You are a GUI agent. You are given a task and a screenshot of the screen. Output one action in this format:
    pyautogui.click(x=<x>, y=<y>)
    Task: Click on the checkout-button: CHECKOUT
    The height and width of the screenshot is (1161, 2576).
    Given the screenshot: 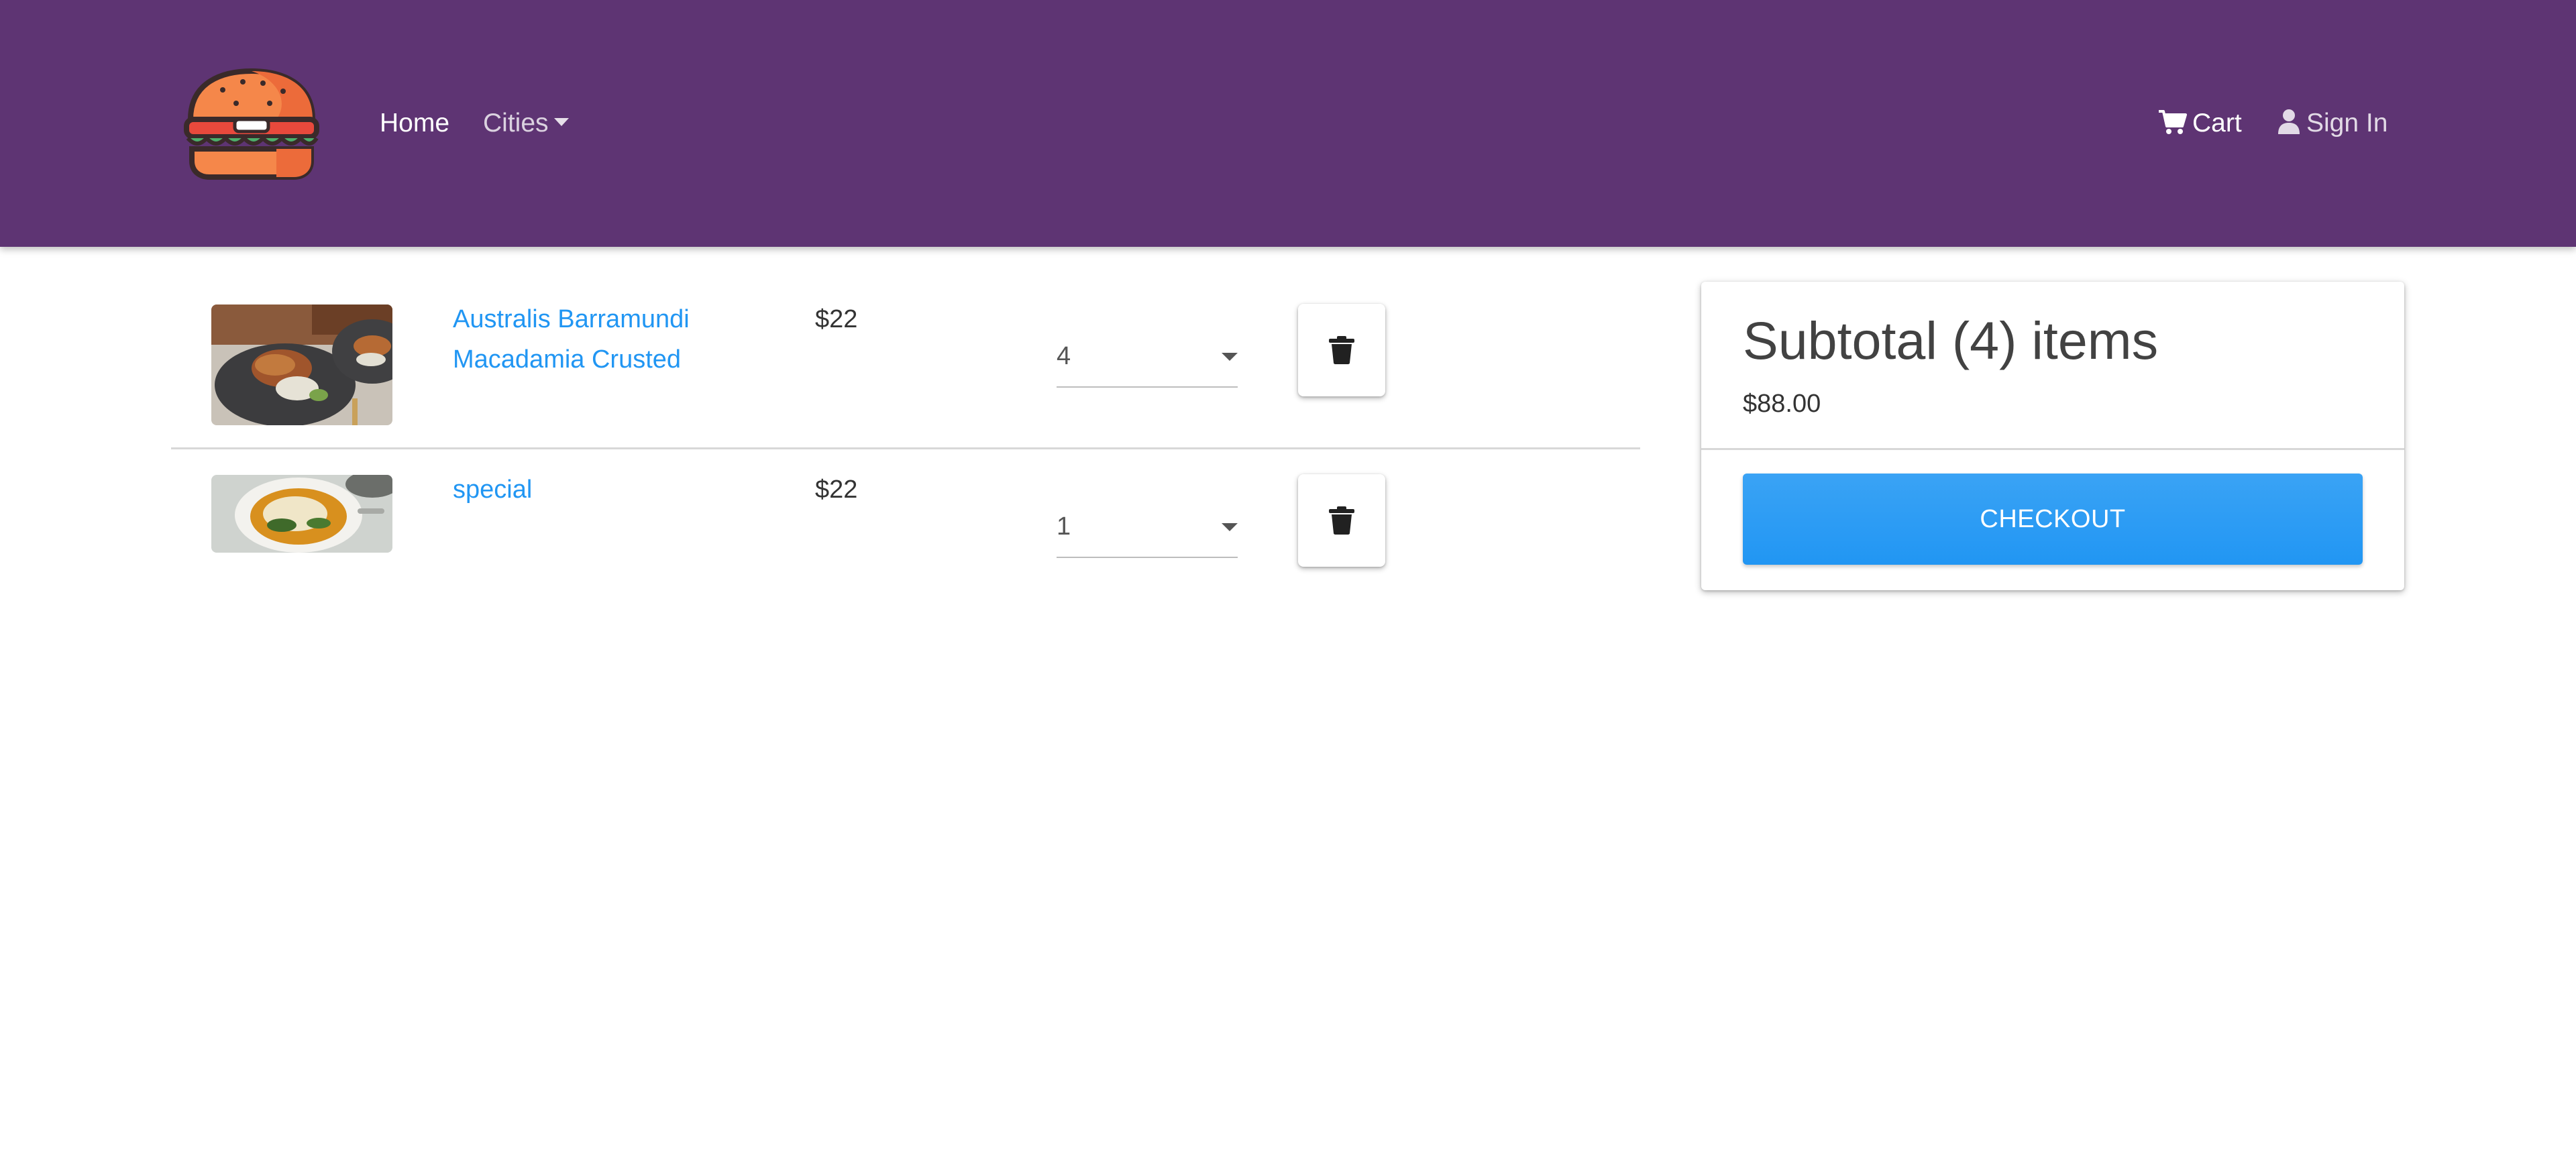 What is the action you would take?
    pyautogui.click(x=2053, y=519)
    